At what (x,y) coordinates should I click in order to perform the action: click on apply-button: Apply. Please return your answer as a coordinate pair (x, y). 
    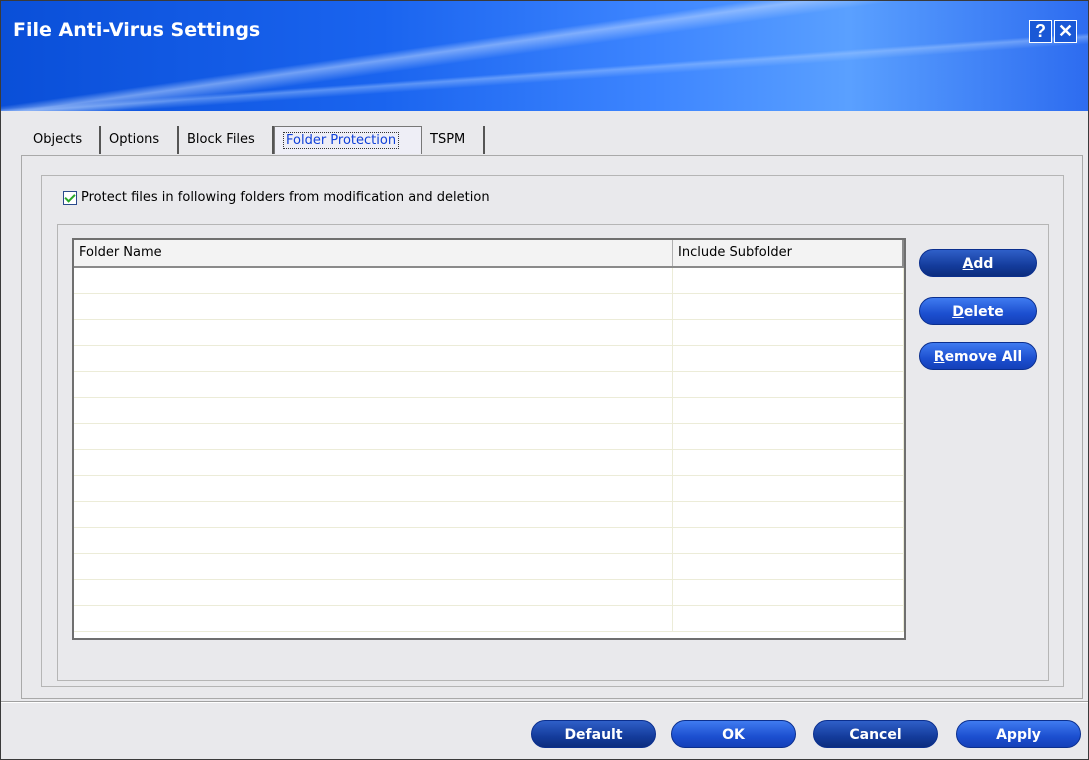
    Looking at the image, I should click on (1018, 734).